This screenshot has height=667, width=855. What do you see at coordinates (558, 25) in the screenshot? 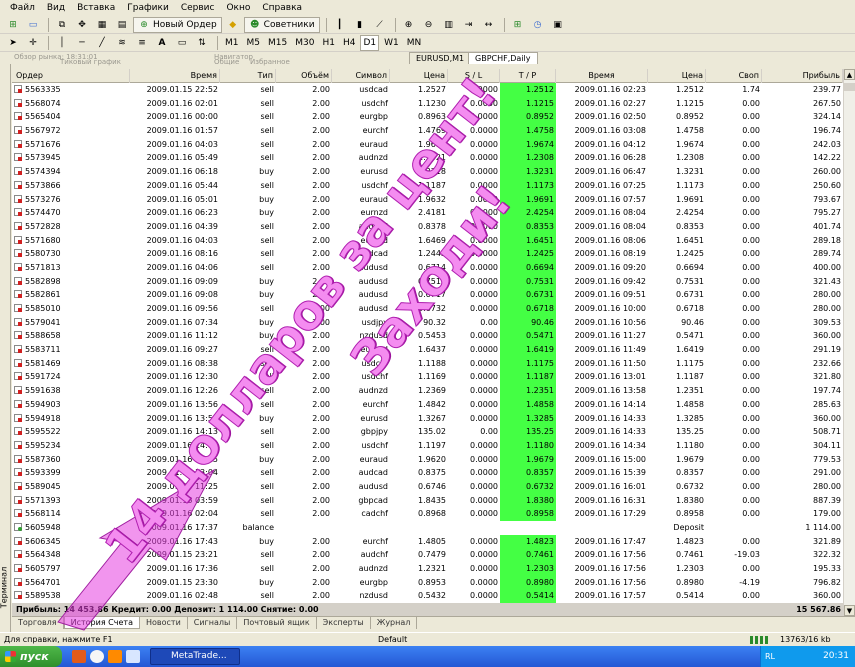
I see `templates-button: ▣` at bounding box center [558, 25].